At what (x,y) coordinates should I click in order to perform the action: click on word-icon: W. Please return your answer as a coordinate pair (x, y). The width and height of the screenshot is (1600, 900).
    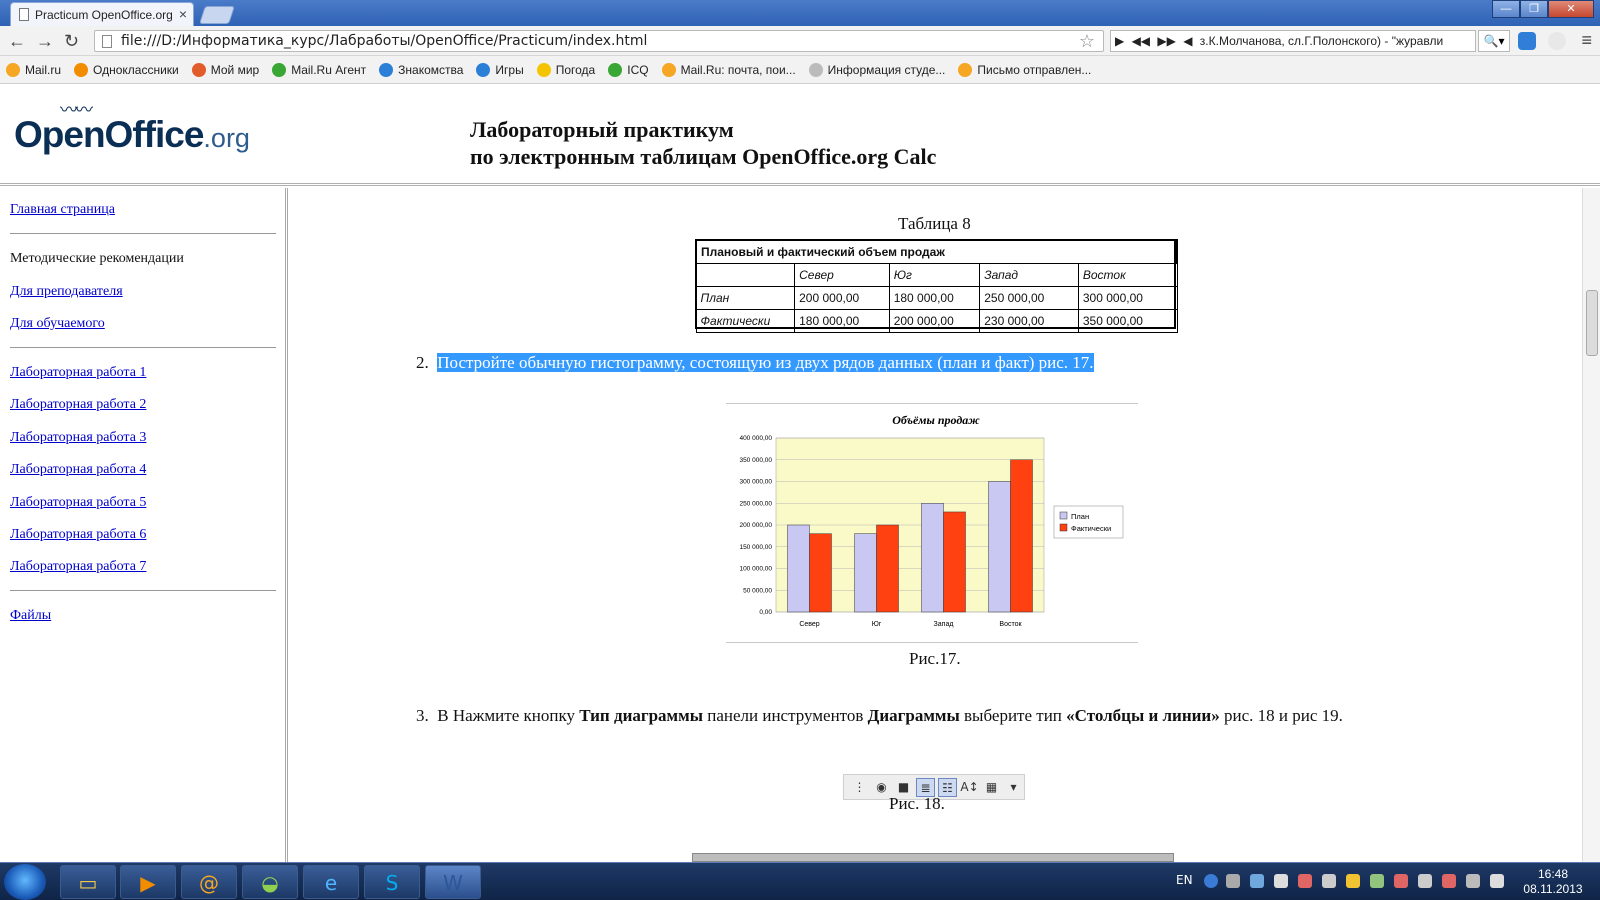
    Looking at the image, I should click on (453, 882).